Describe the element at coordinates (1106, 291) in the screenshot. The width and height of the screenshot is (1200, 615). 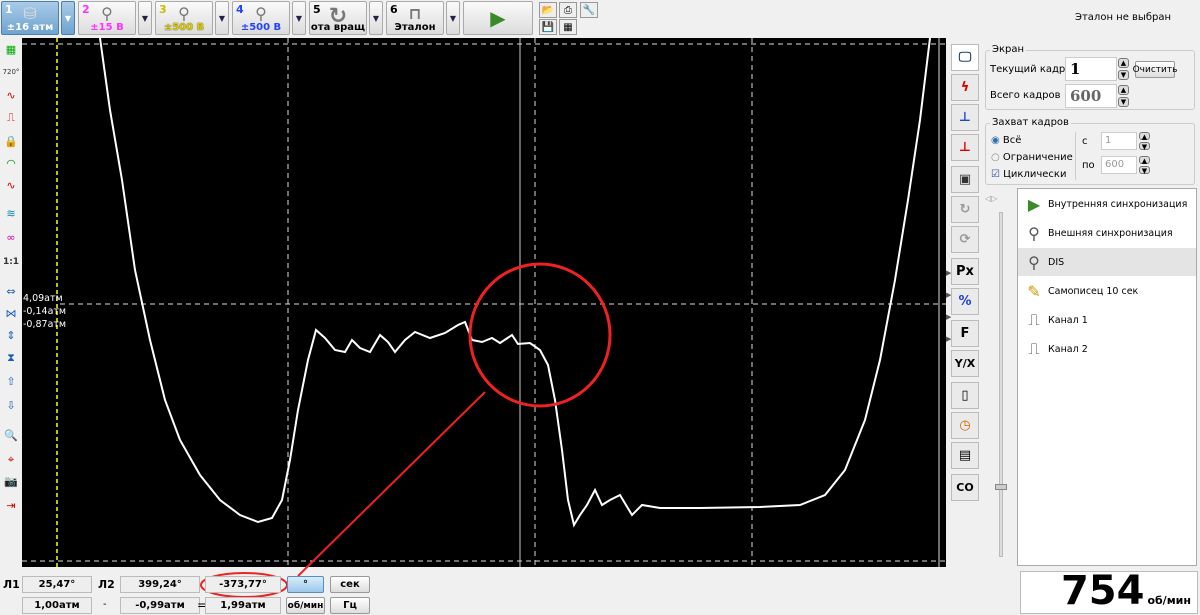
I see `sync-item-recorder: ✎ Самописец 10 сек` at that location.